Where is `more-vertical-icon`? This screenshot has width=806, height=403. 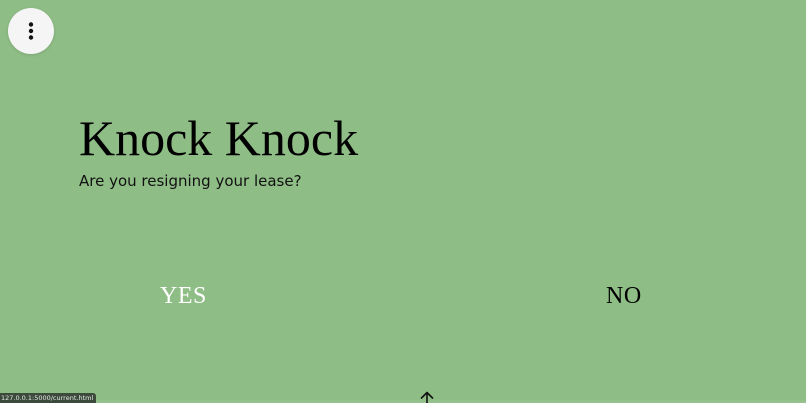 more-vertical-icon is located at coordinates (31, 31).